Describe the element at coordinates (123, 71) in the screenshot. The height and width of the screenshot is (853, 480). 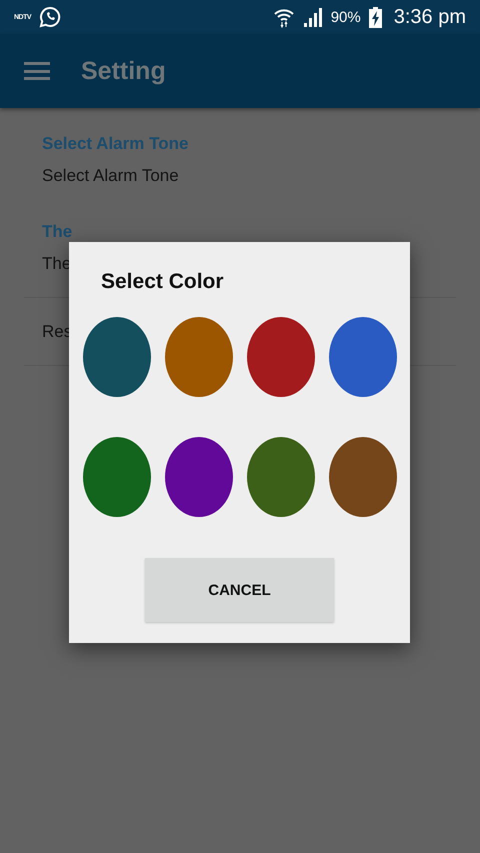
I see `screen-title: Setting` at that location.